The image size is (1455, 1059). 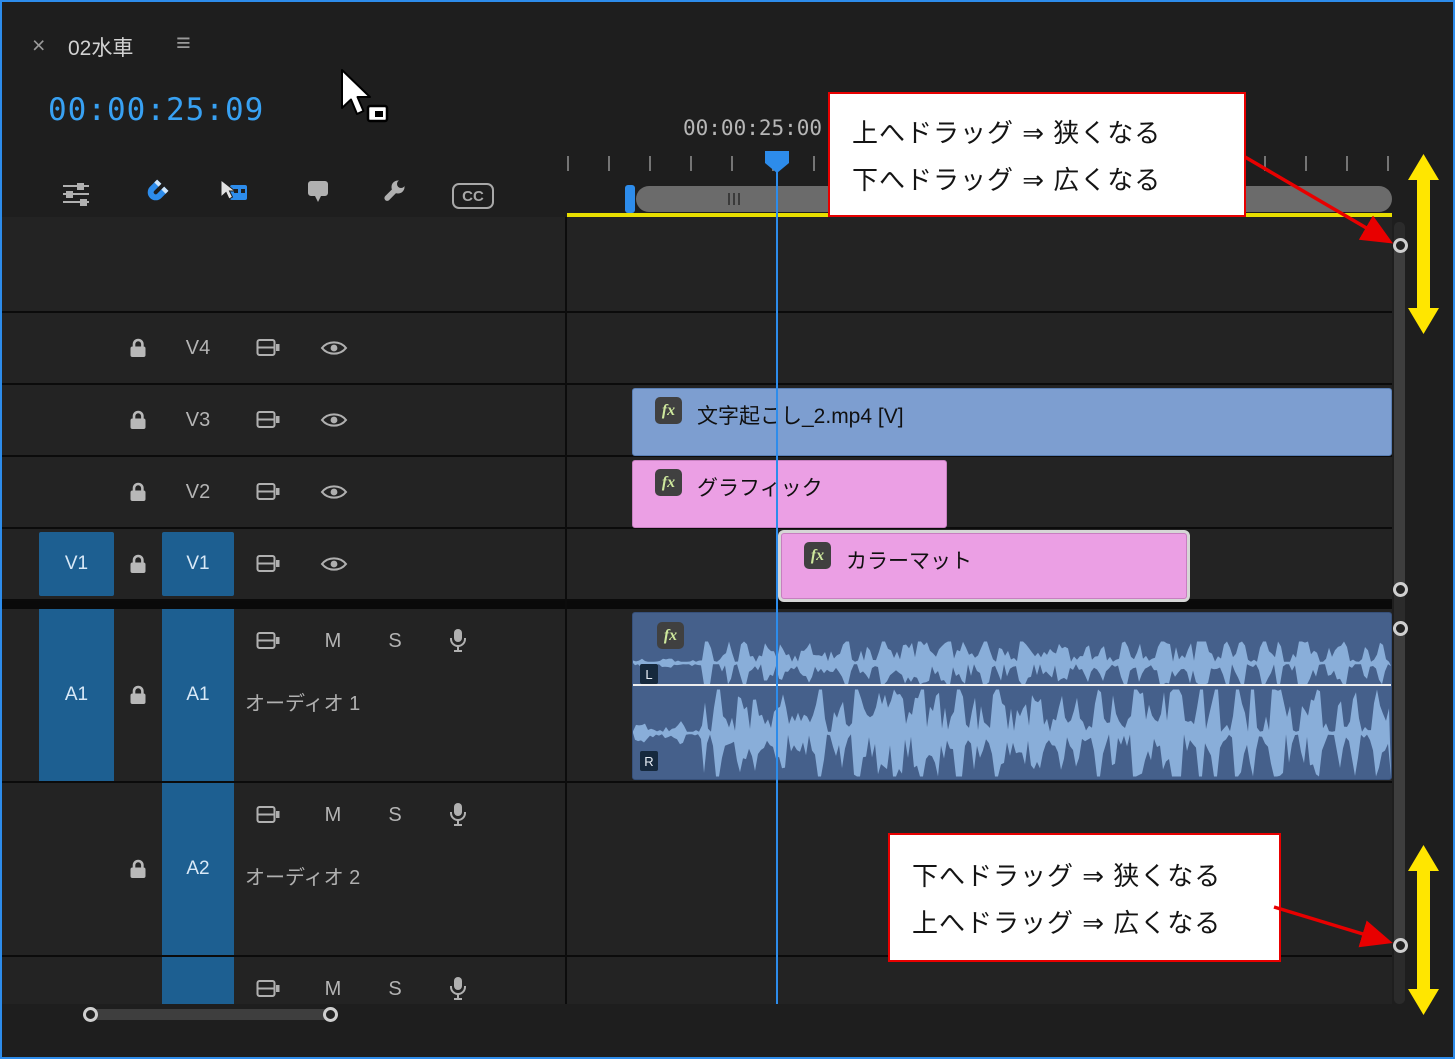 What do you see at coordinates (1084, 897) in the screenshot?
I see `annotation-box-bottom: 下へドラッグ ⇒ 狭くなる 上へドラッグ ⇒ 広くなる` at bounding box center [1084, 897].